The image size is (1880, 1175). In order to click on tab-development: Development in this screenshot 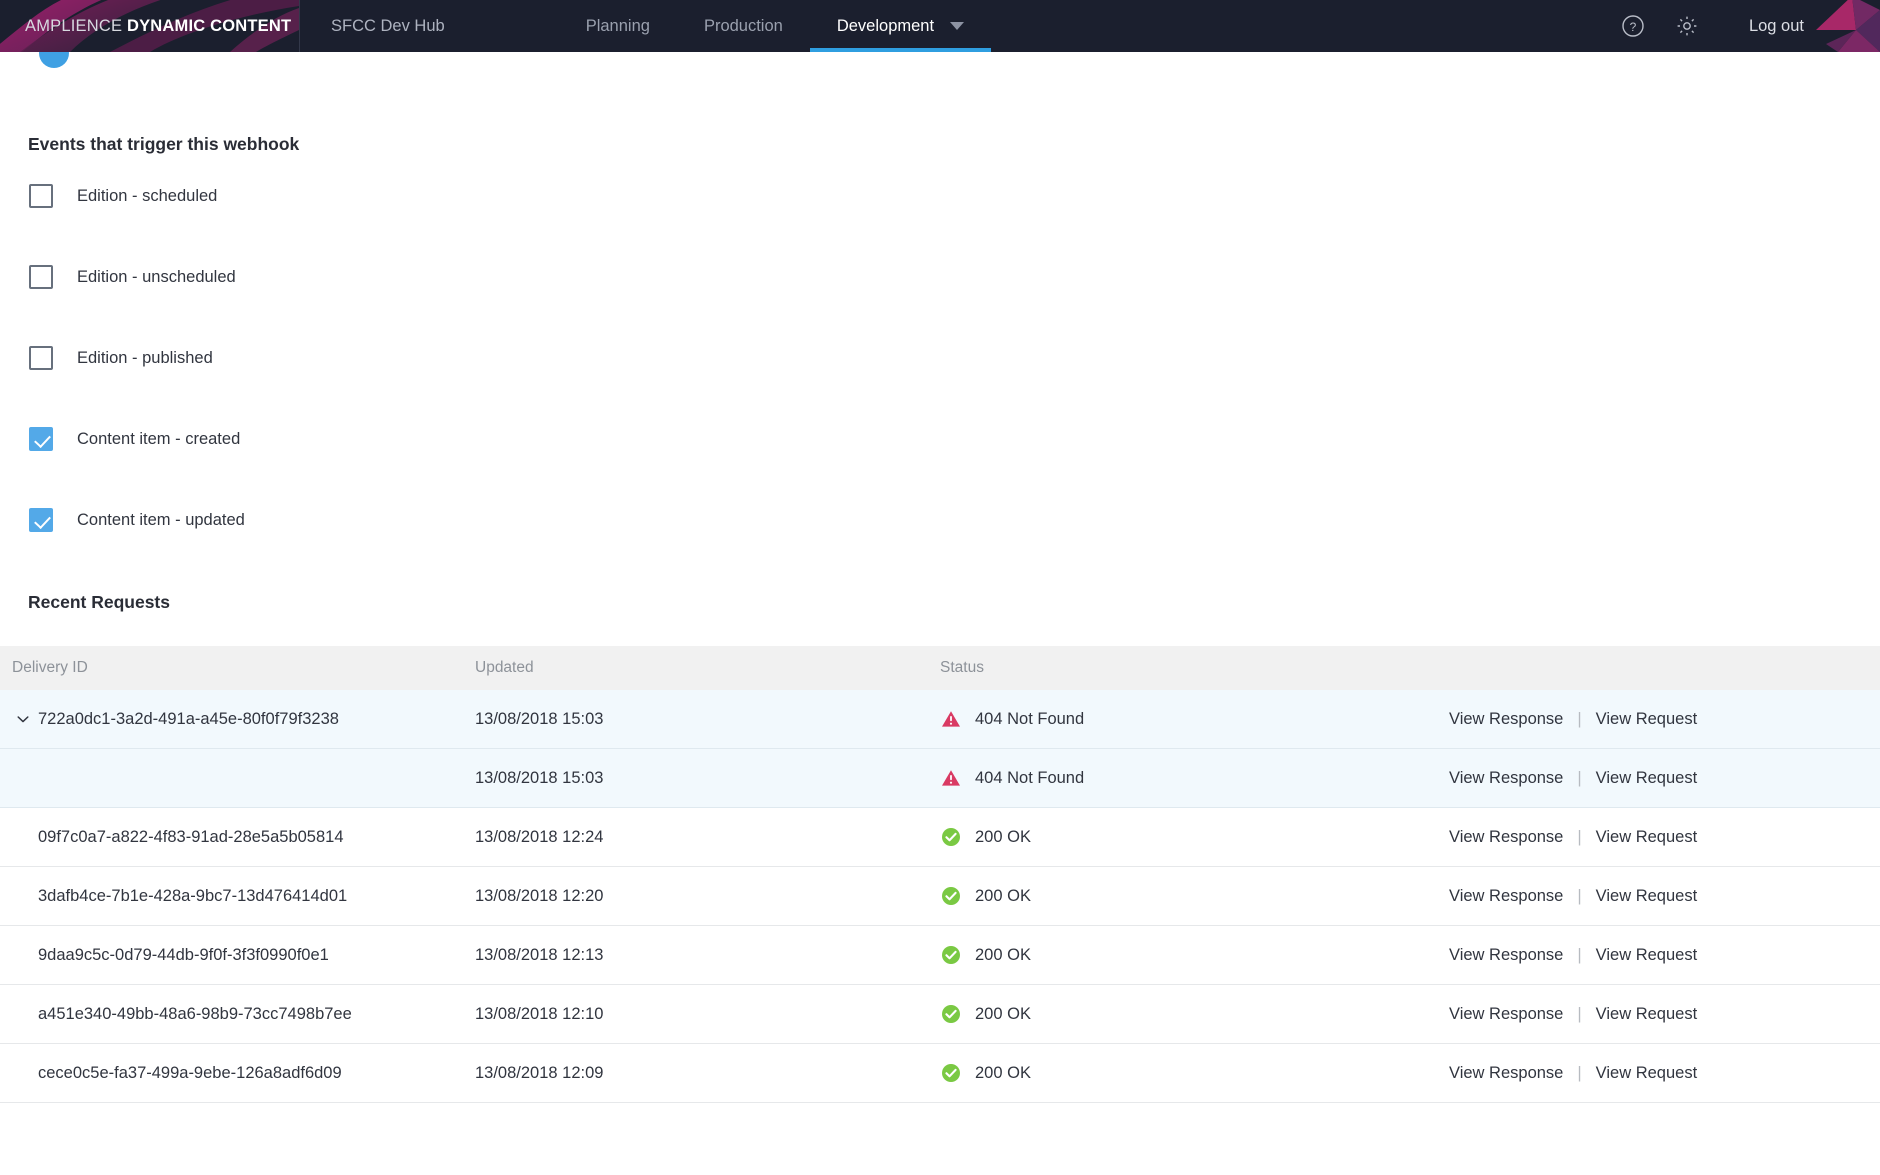, I will do `click(900, 26)`.